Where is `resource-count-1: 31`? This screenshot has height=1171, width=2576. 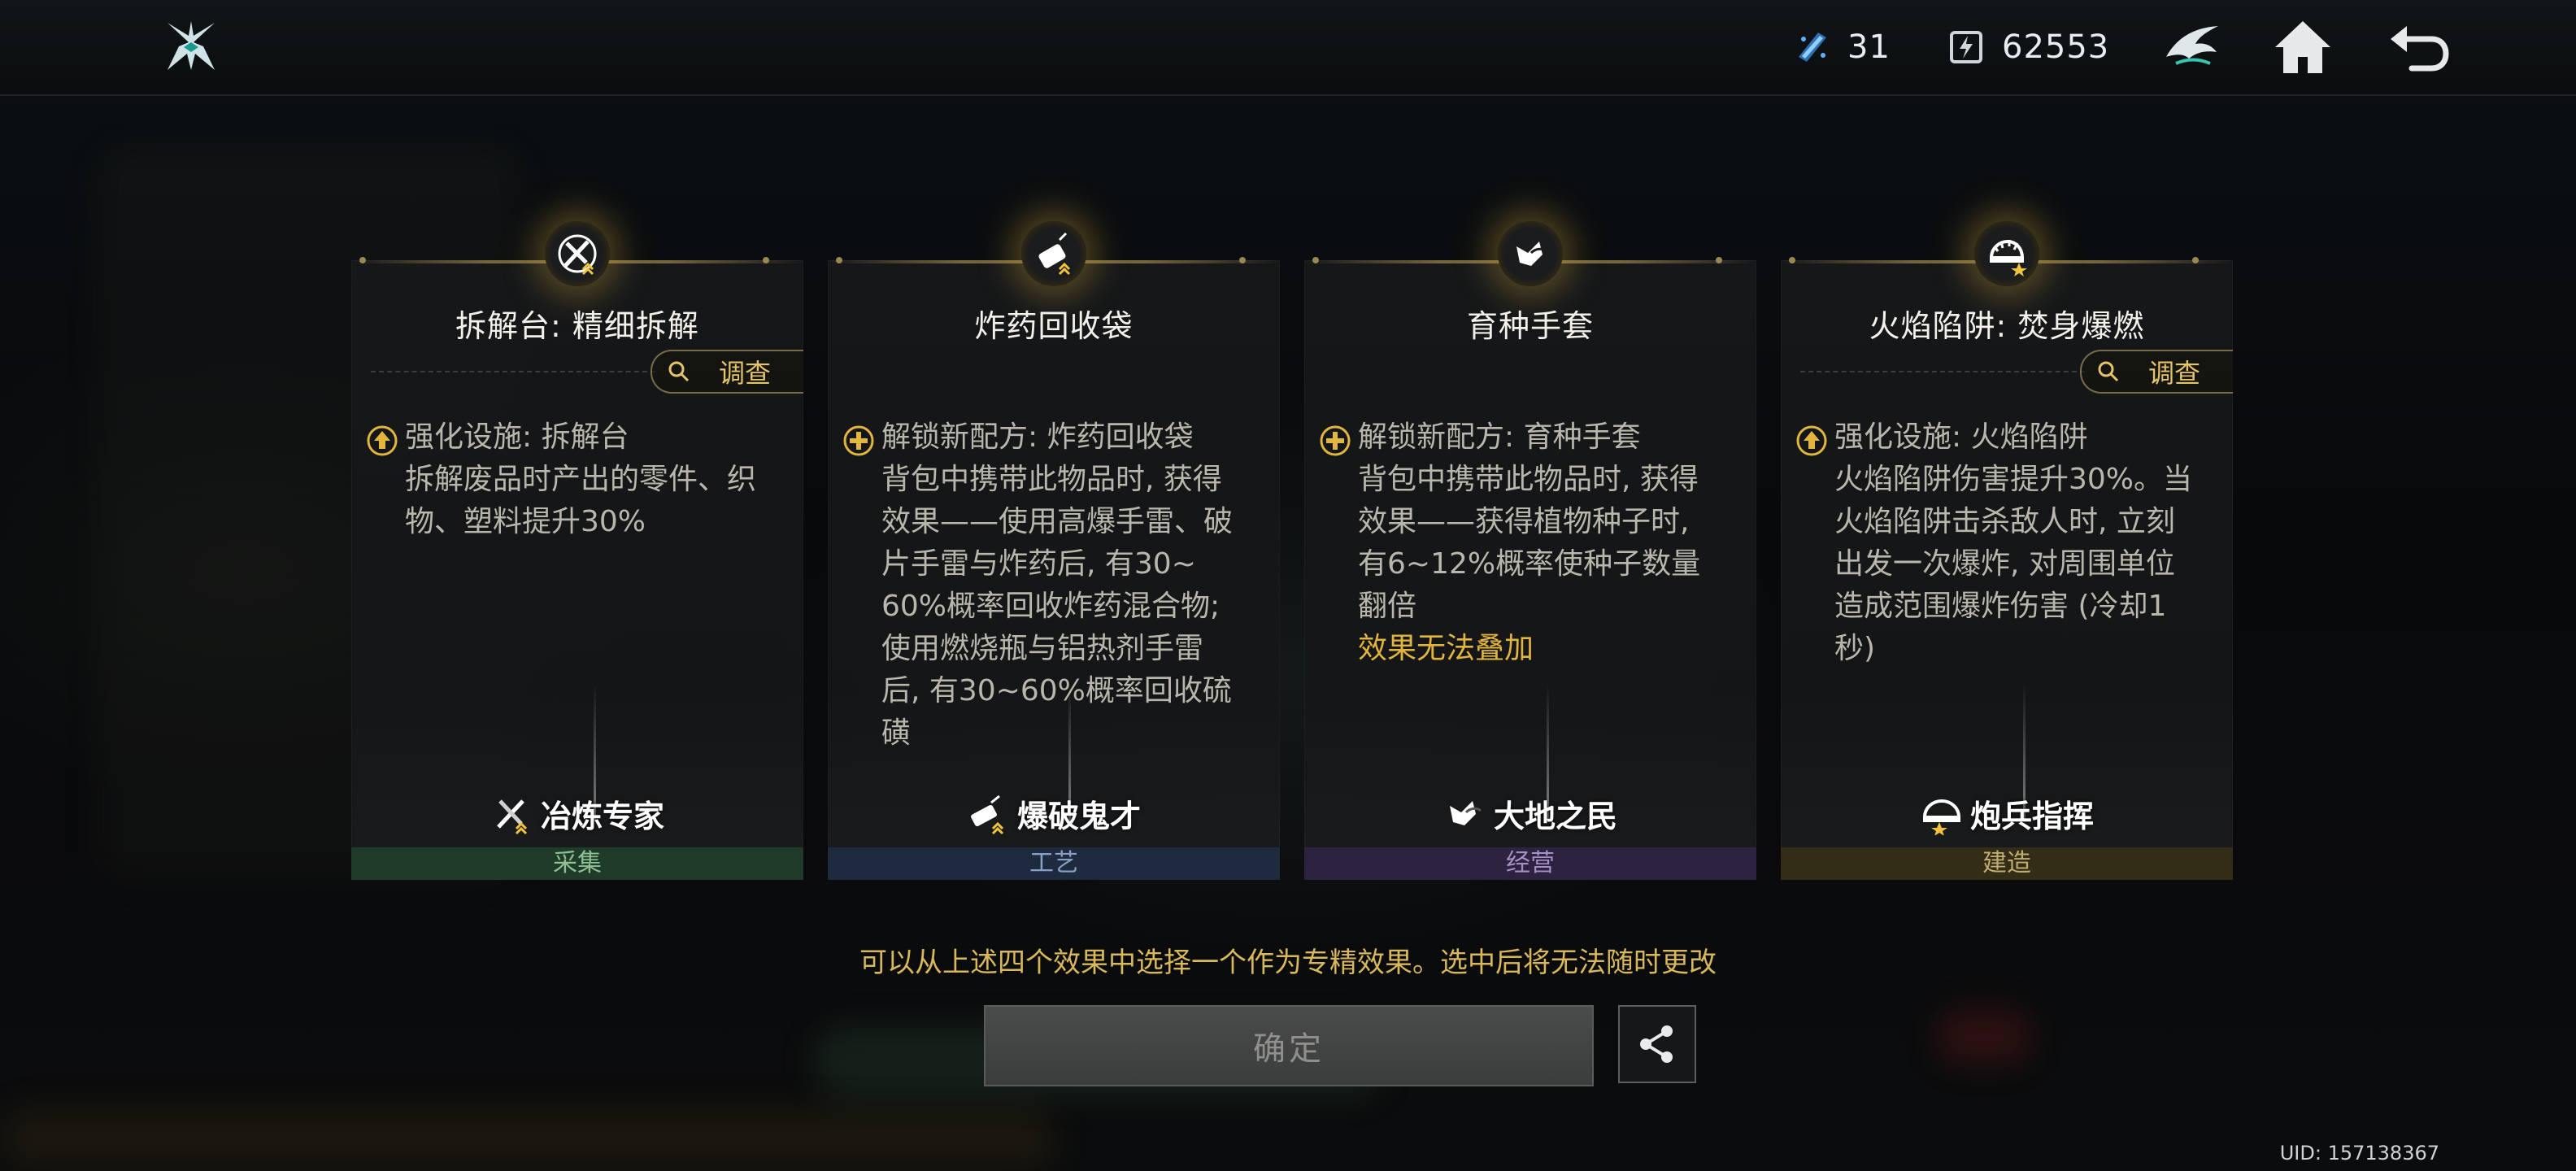
resource-count-1: 31 is located at coordinates (1869, 47).